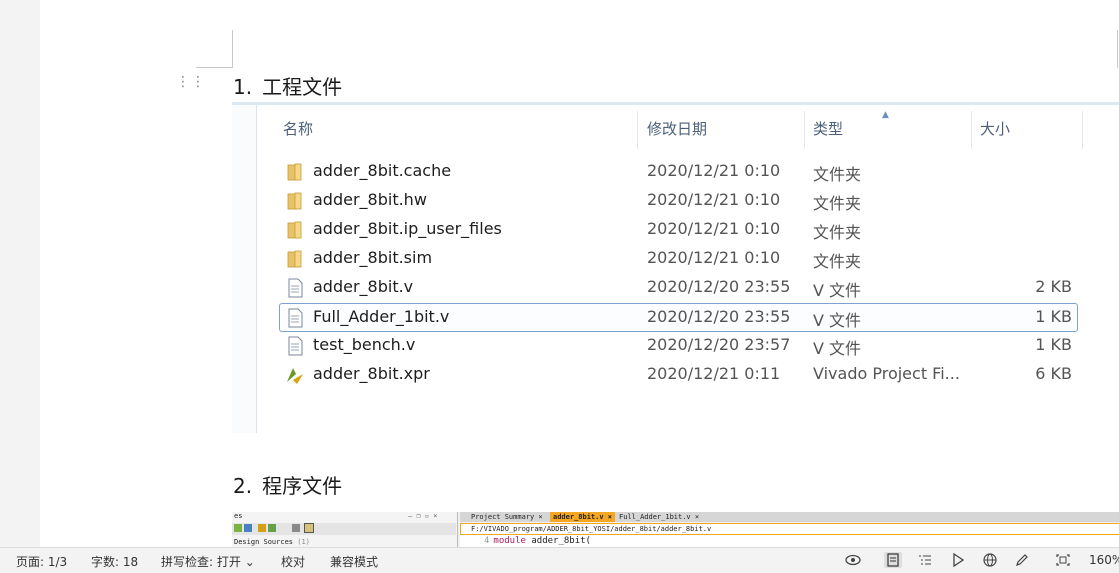 The height and width of the screenshot is (573, 1119). I want to click on fit-page-icon, so click(1063, 560).